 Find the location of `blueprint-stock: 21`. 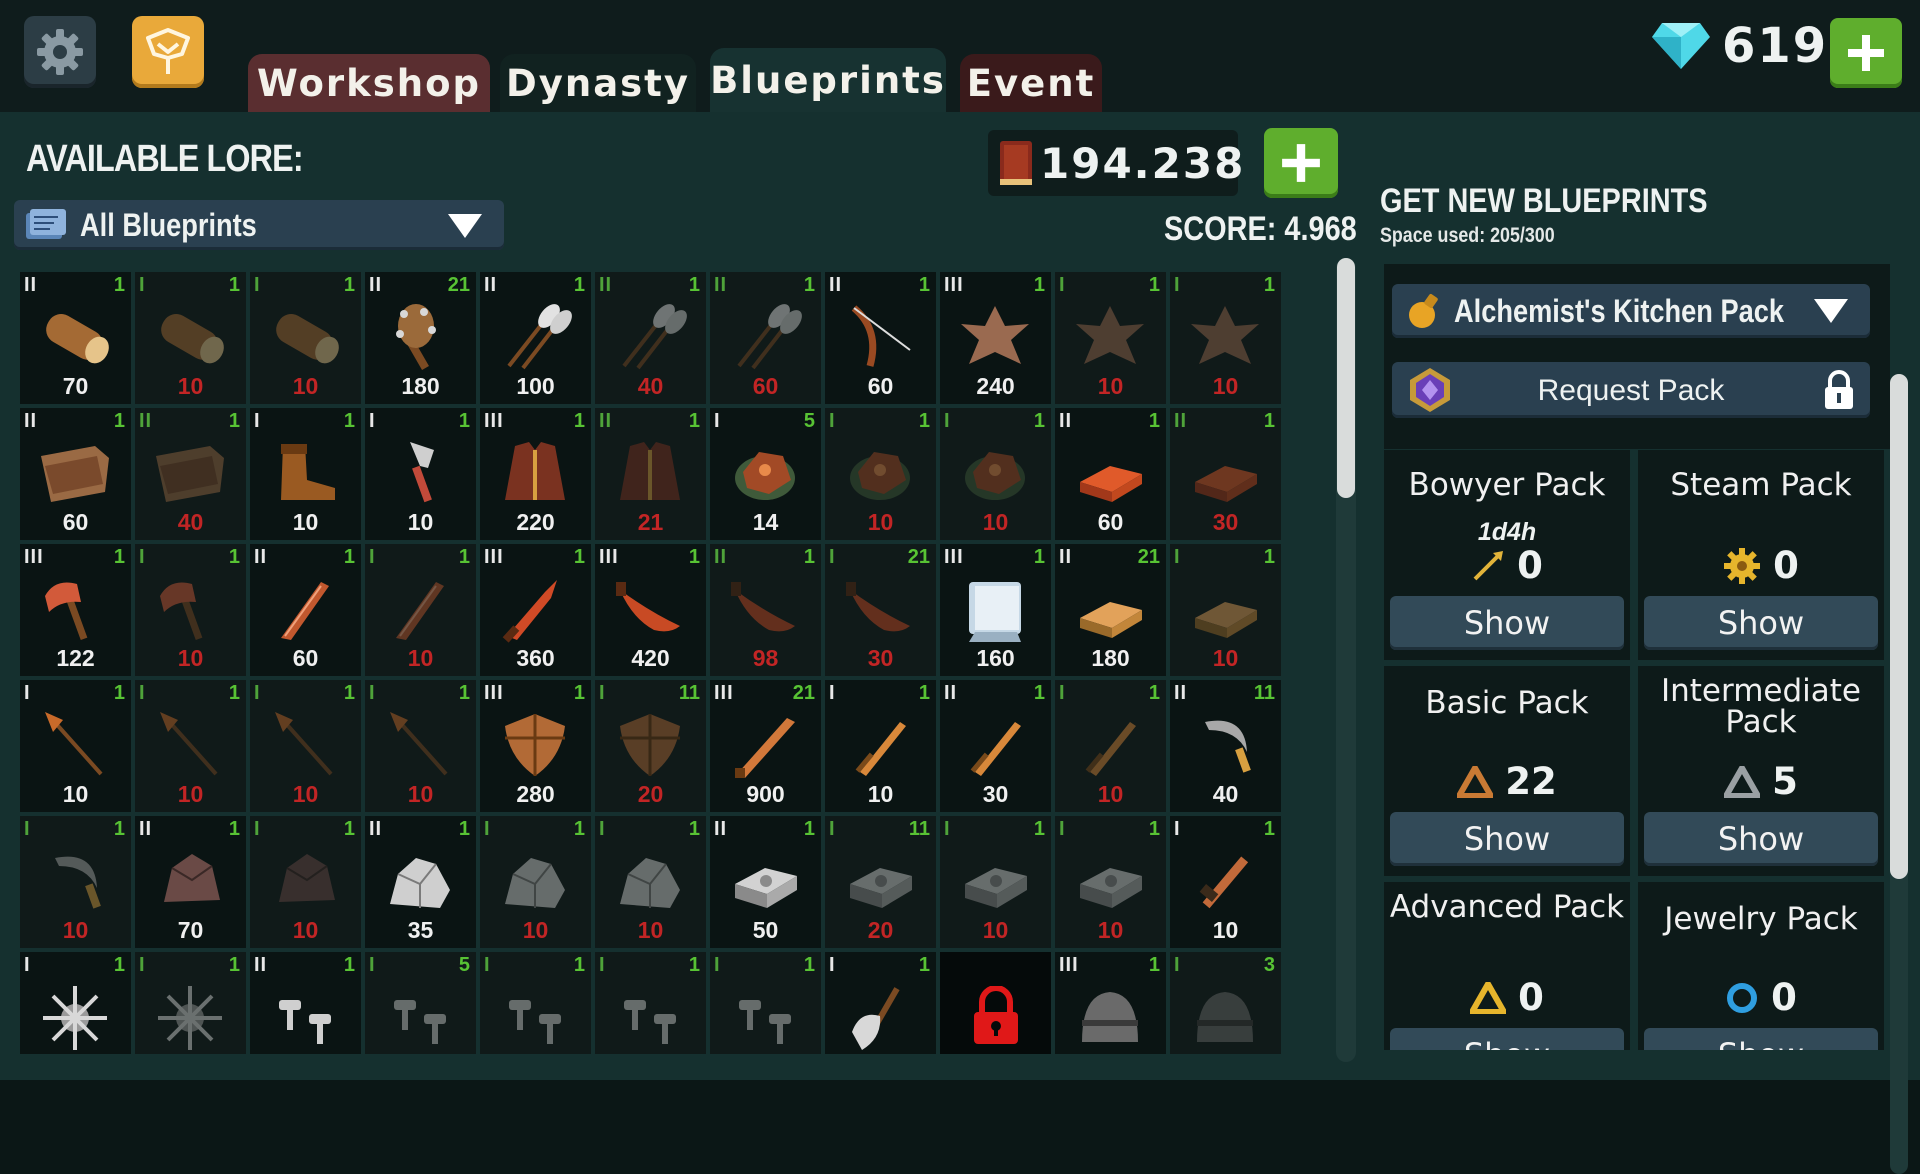

blueprint-stock: 21 is located at coordinates (803, 693).